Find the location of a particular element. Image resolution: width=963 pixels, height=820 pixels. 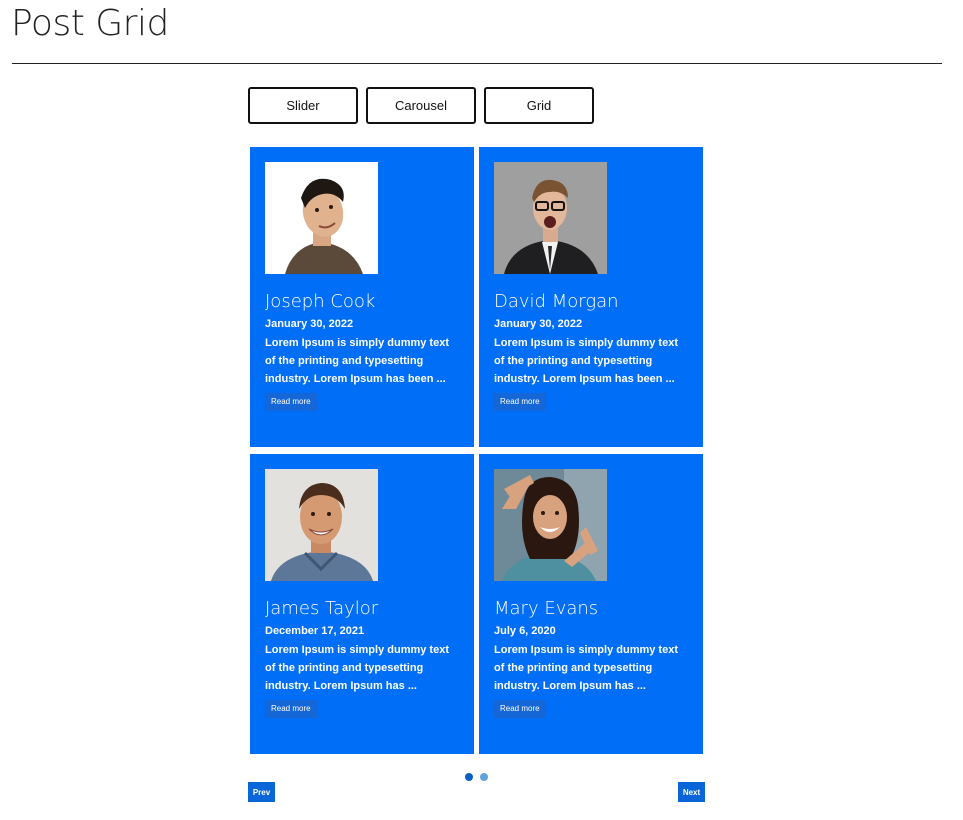

post-title: Joseph Cook is located at coordinates (362, 302).